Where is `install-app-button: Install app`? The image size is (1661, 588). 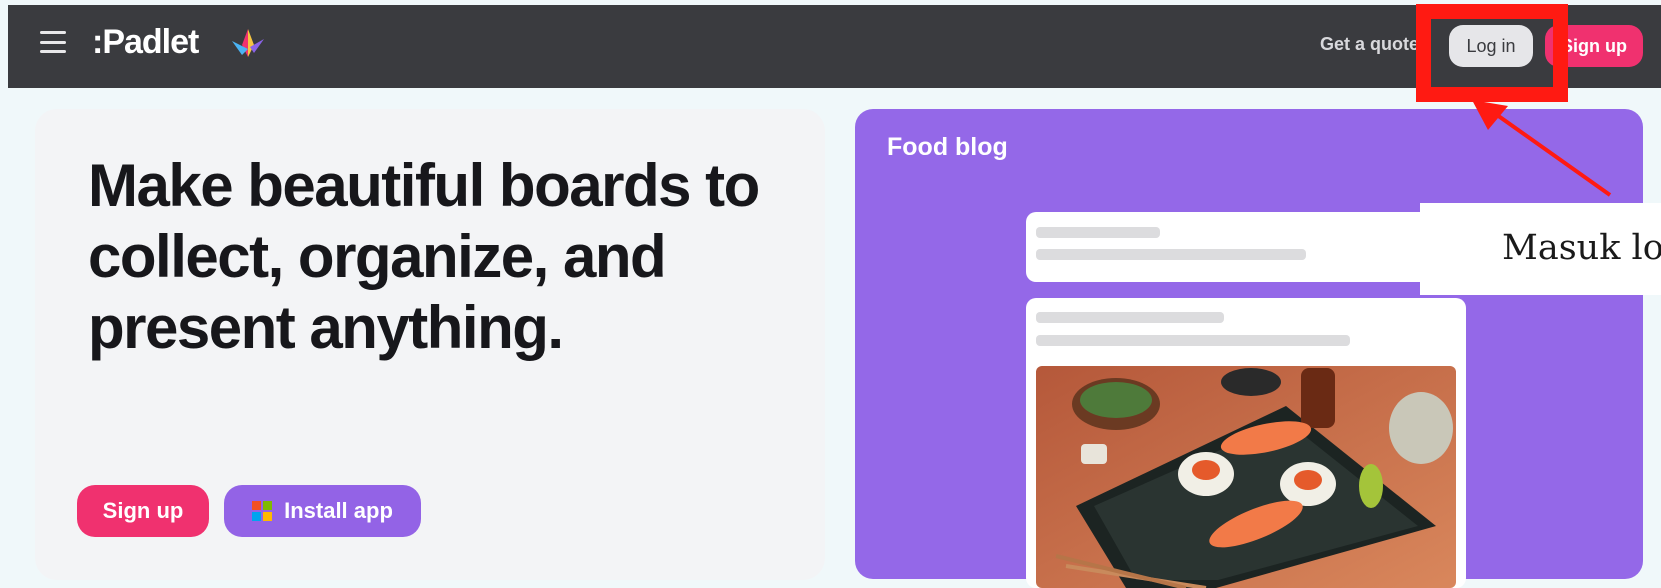 install-app-button: Install app is located at coordinates (322, 511).